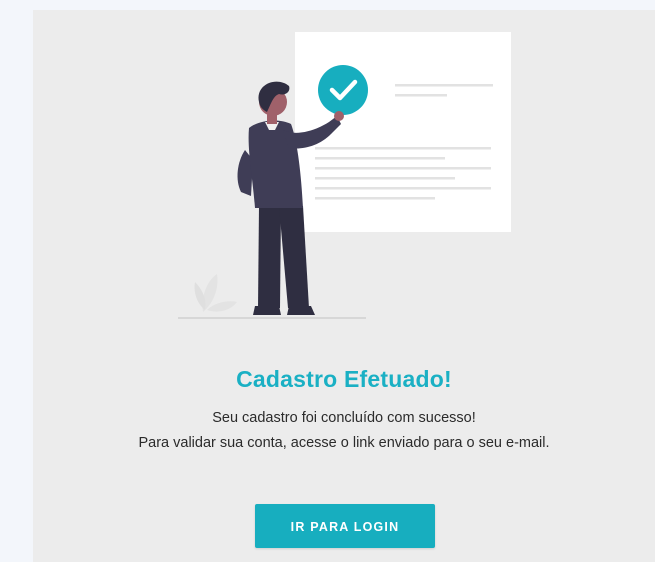 Image resolution: width=655 pixels, height=562 pixels. Describe the element at coordinates (215, 293) in the screenshot. I see `plant-icon` at that location.